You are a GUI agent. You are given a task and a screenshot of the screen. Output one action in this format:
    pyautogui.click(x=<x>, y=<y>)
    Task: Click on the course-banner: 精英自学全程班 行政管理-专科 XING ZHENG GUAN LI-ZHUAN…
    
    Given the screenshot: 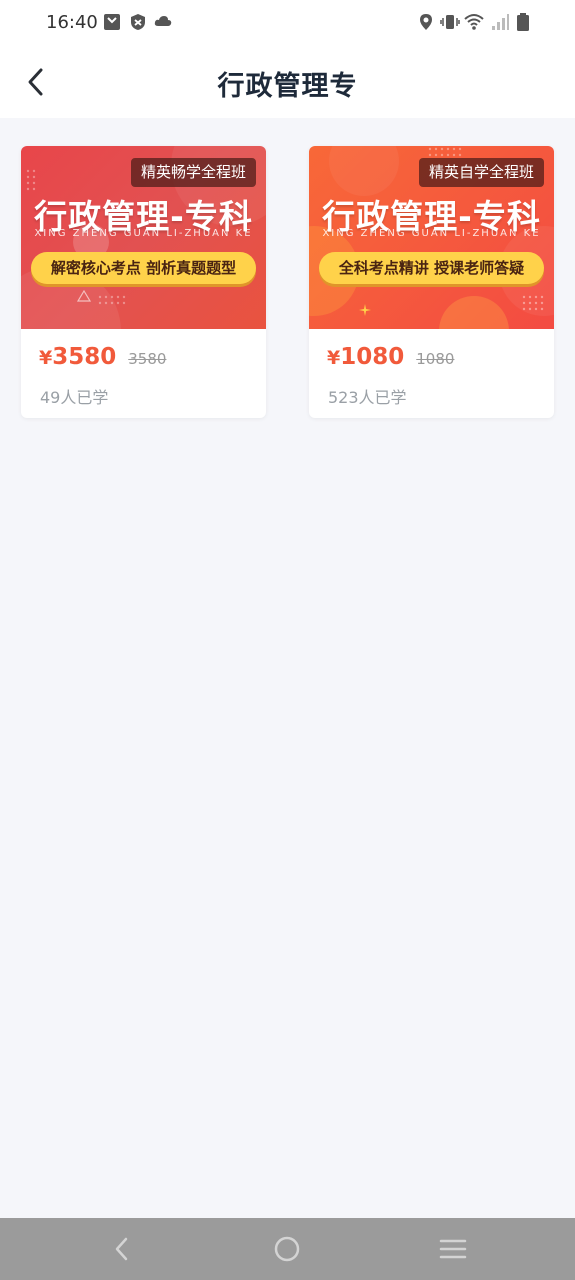 What is the action you would take?
    pyautogui.click(x=431, y=237)
    